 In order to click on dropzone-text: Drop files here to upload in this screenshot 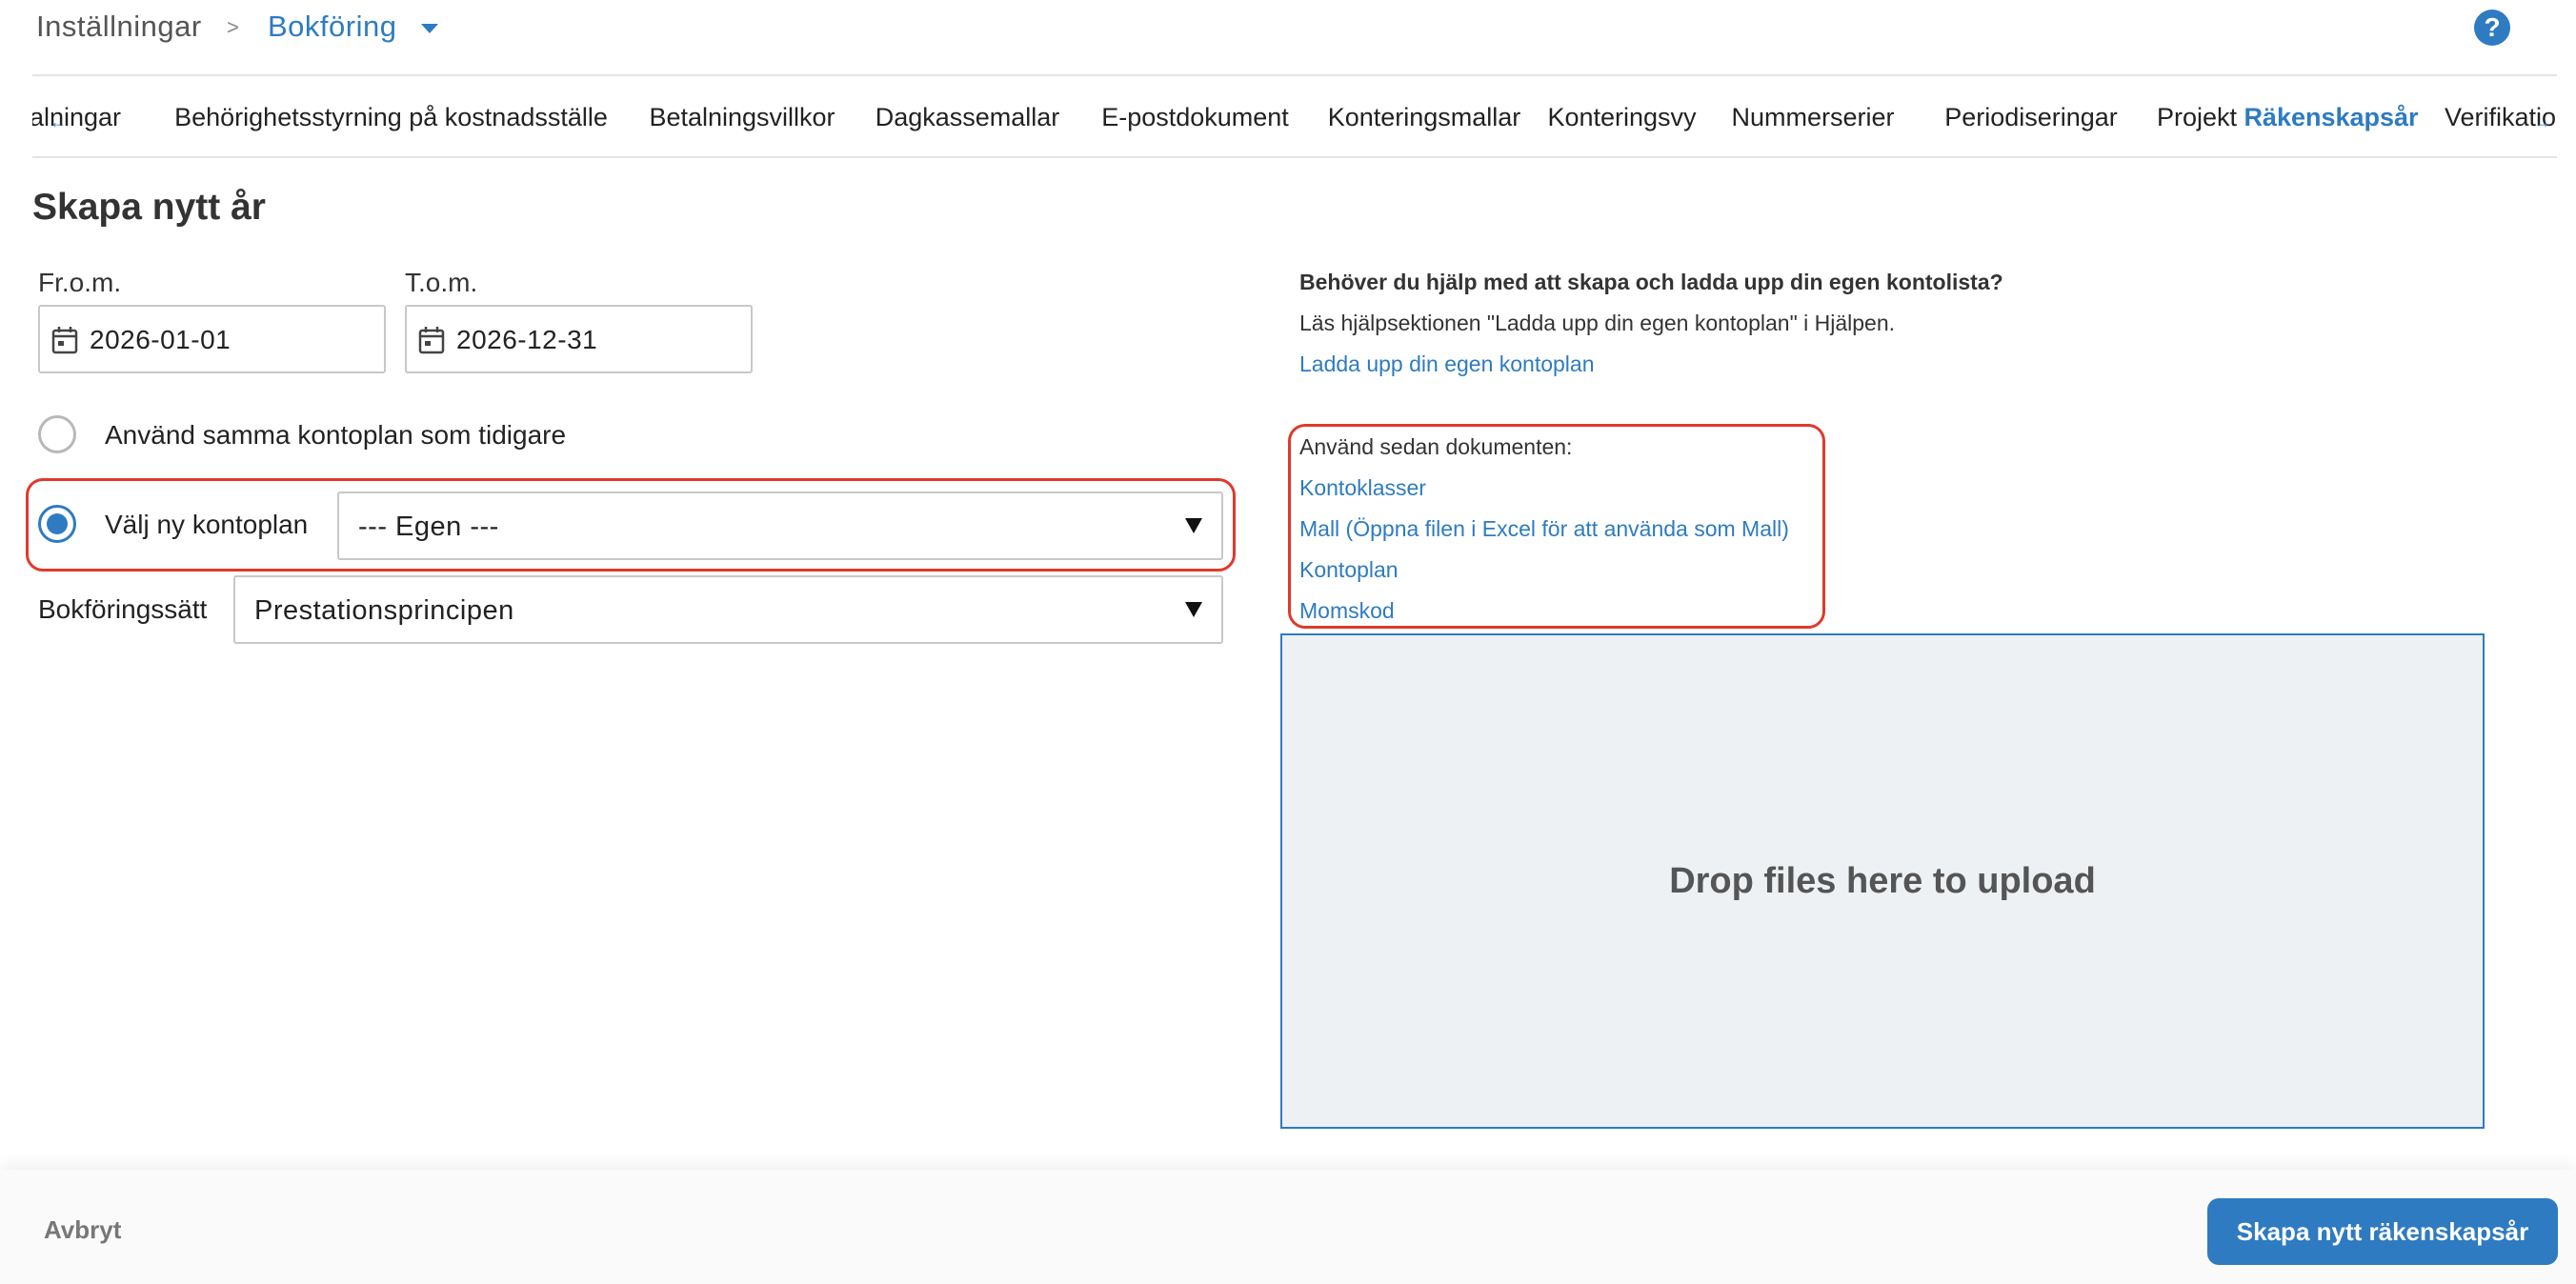, I will do `click(1882, 880)`.